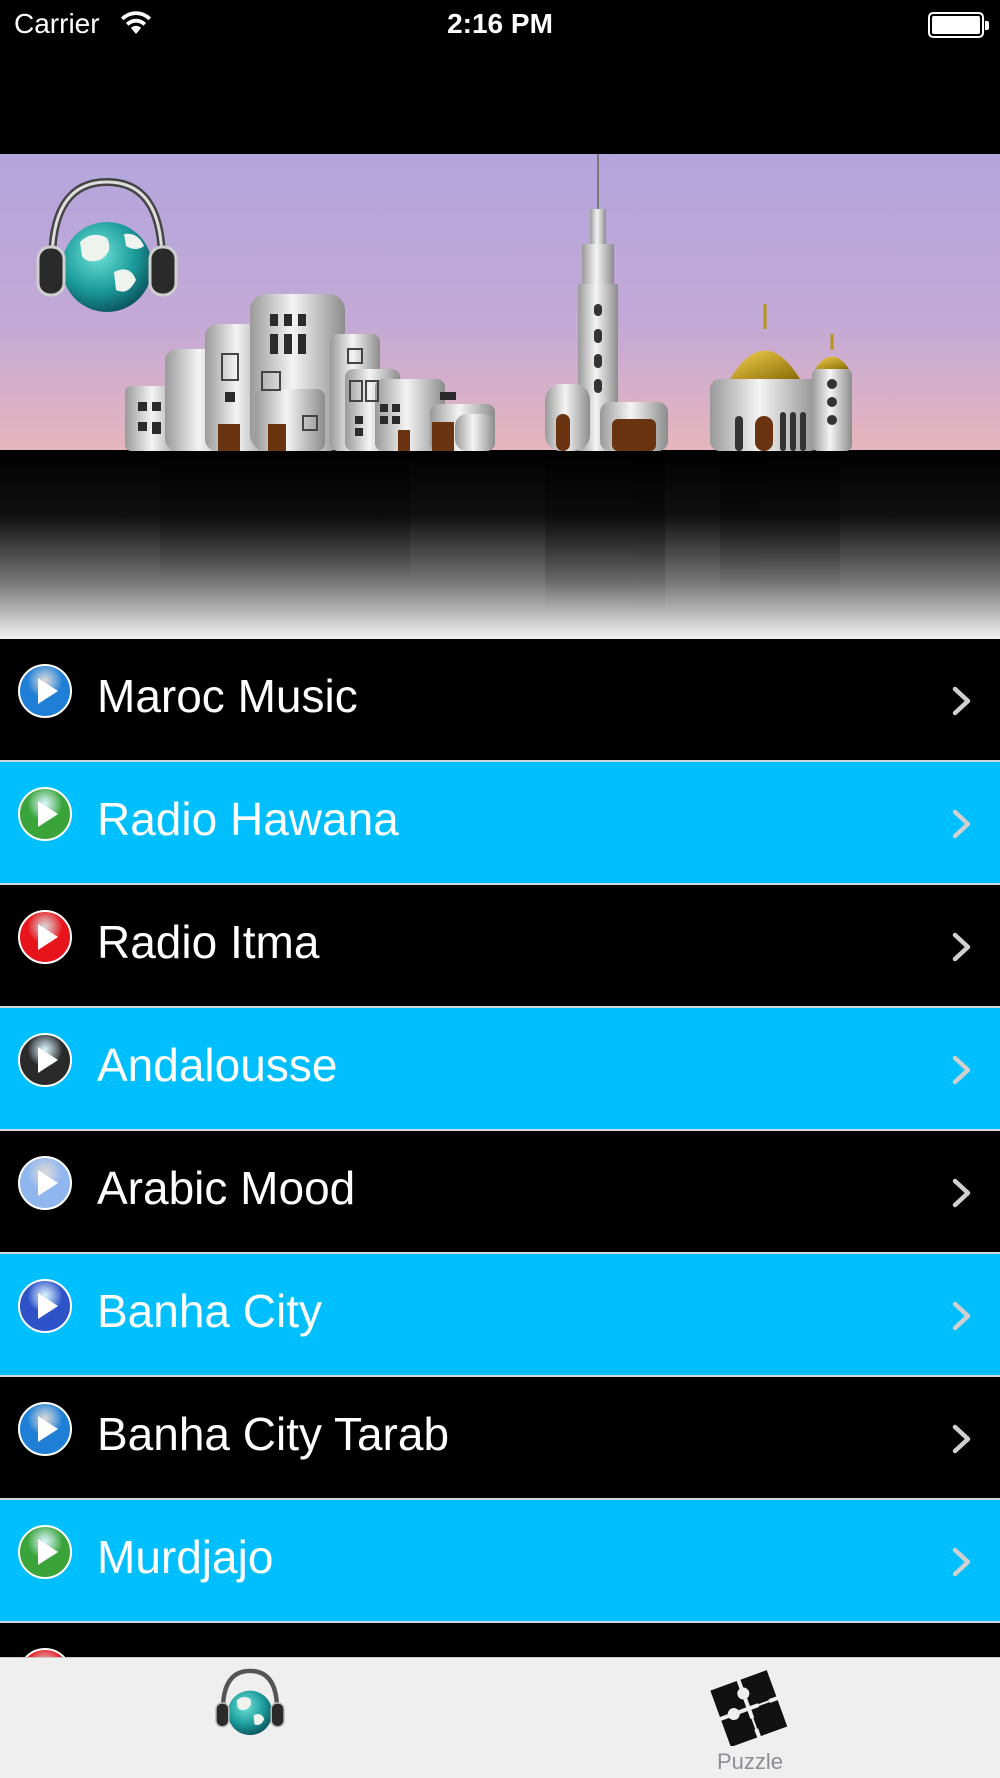 This screenshot has width=1000, height=1778. I want to click on tab-bar: Puzzle, so click(500, 1717).